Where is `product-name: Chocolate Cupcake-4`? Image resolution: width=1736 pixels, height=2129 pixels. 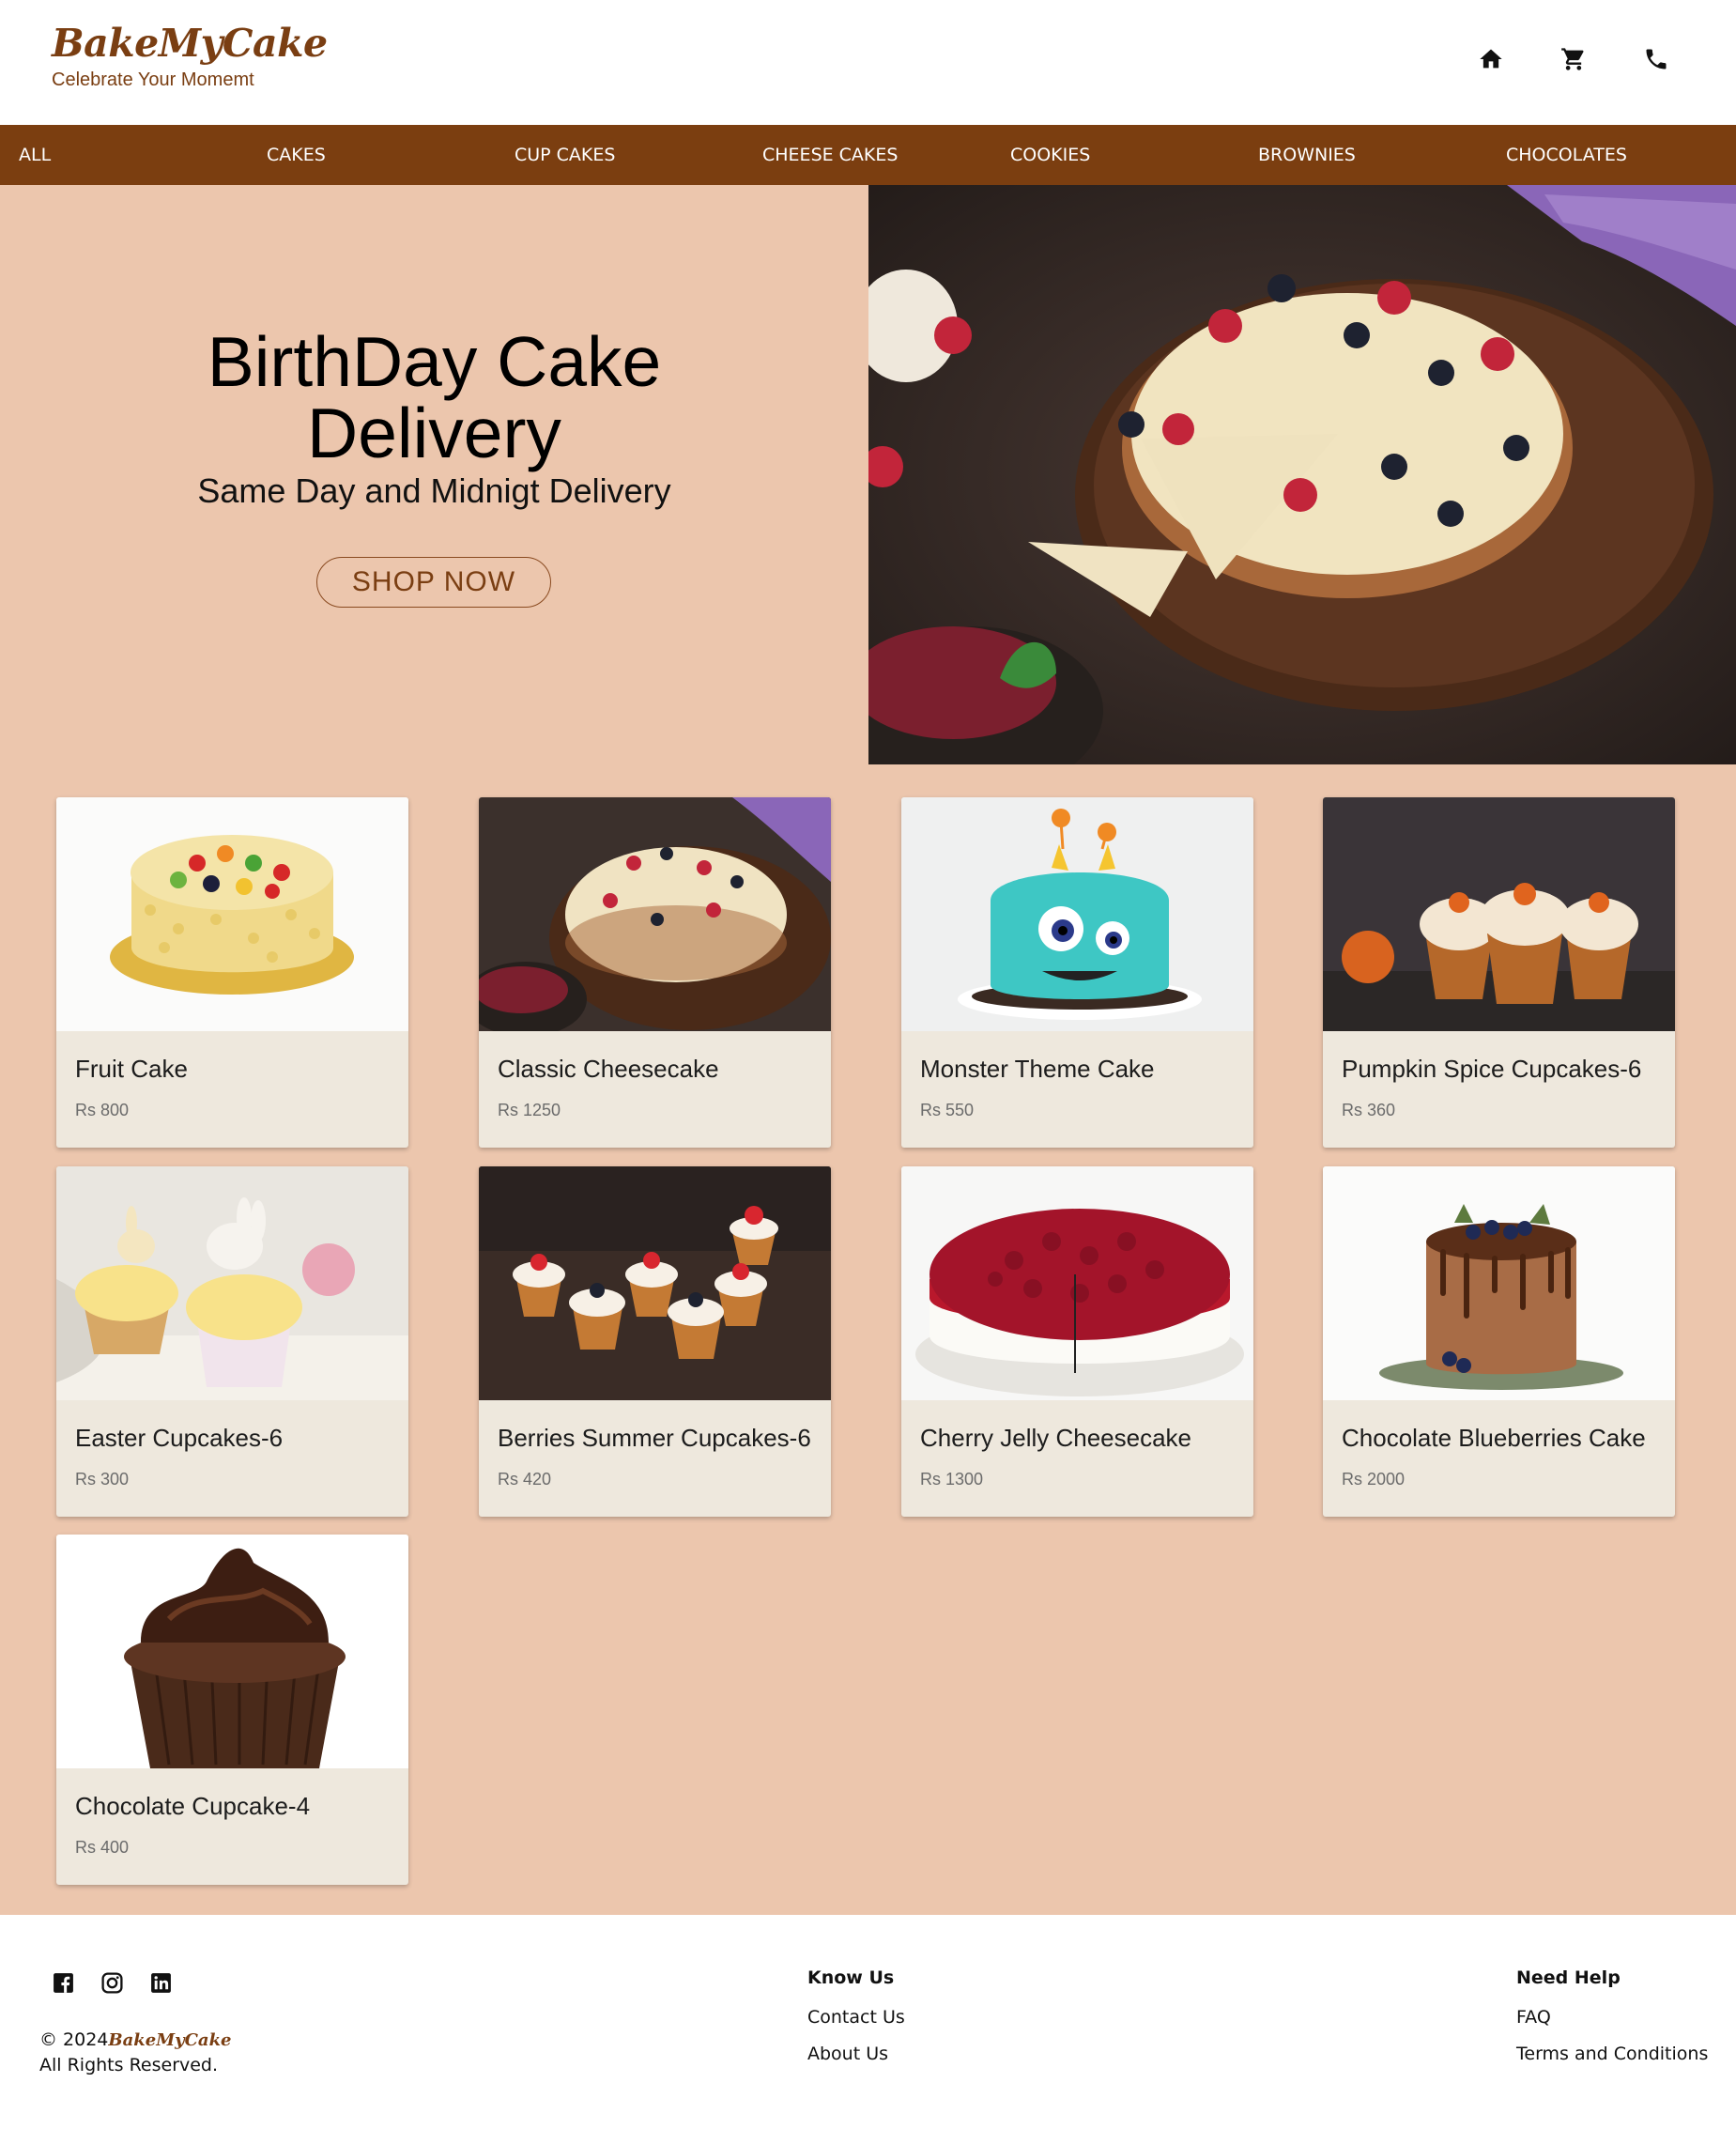
product-name: Chocolate Cupcake-4 is located at coordinates (193, 1806).